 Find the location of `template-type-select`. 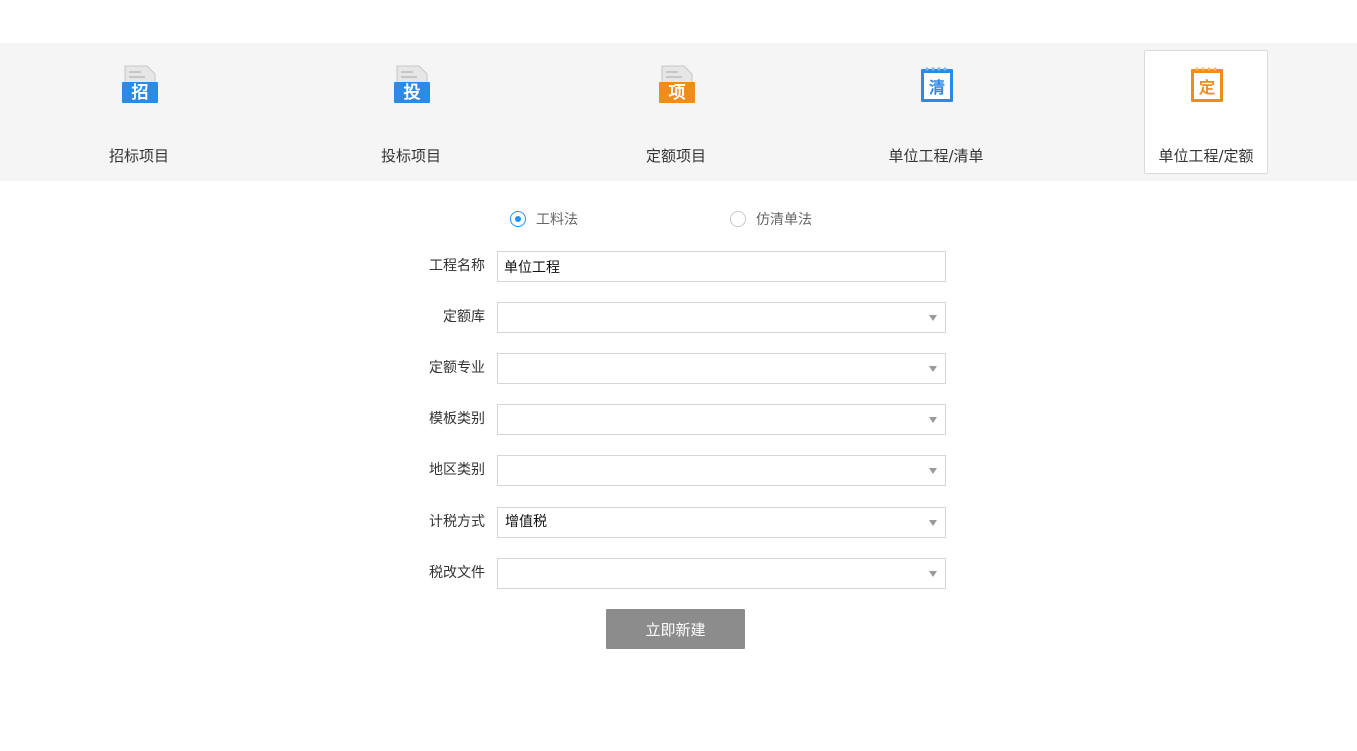

template-type-select is located at coordinates (721, 419).